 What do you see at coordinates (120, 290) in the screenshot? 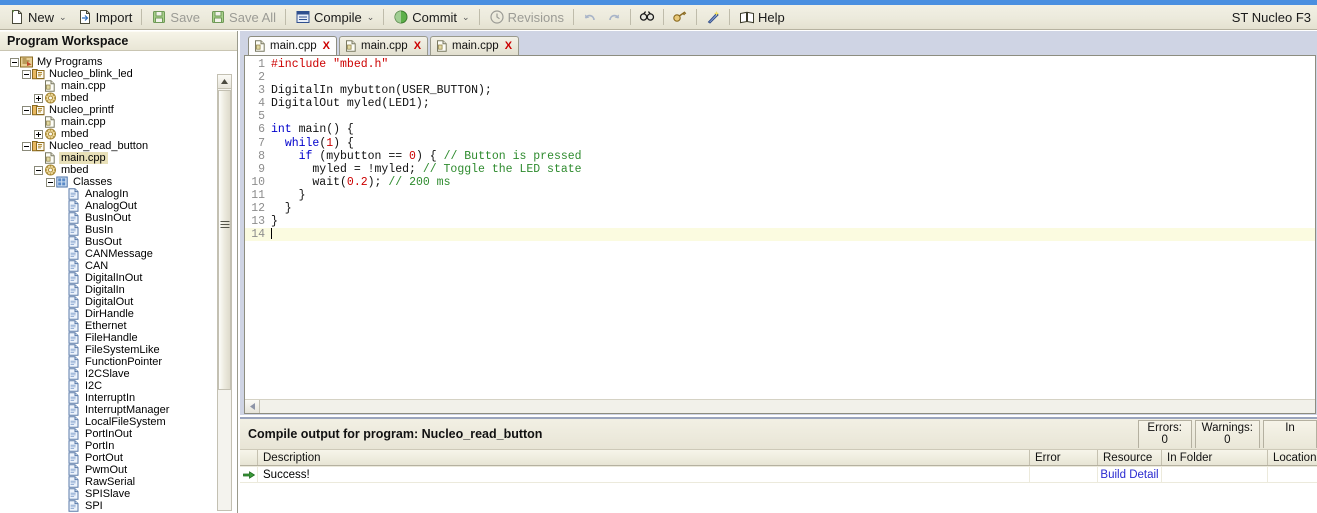
I see `tree-node-digitalin: DigitalIn` at bounding box center [120, 290].